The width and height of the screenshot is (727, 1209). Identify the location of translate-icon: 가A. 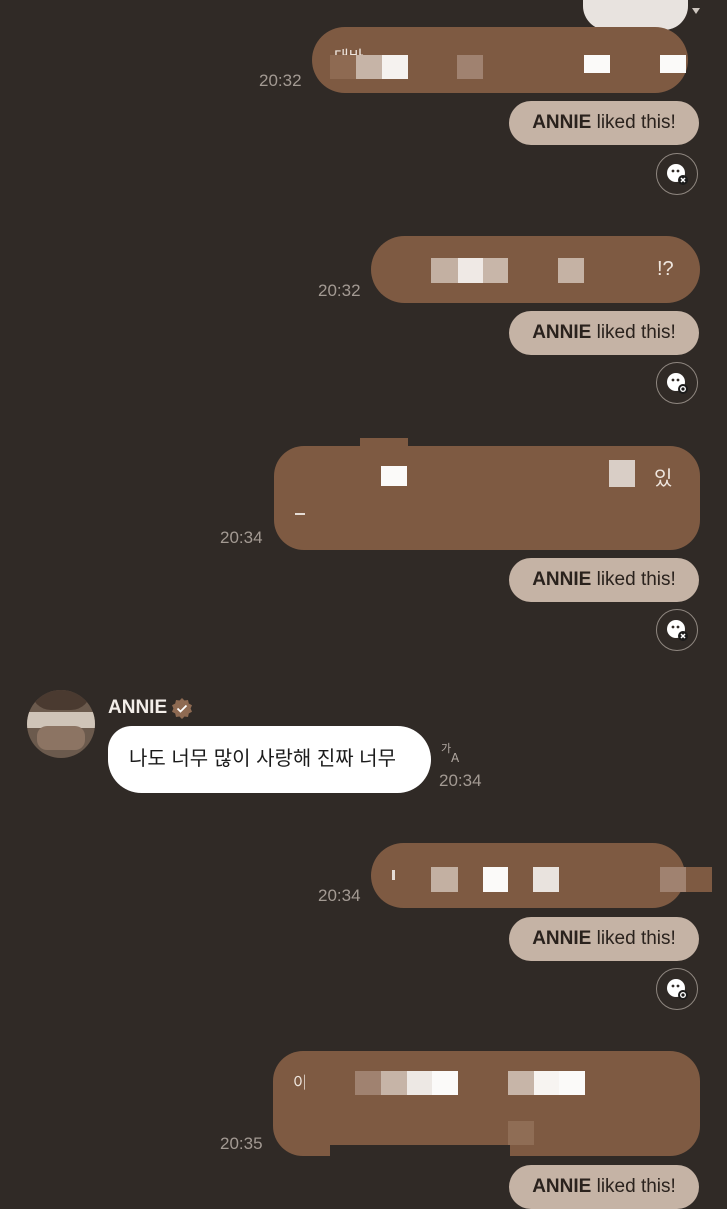
(452, 752).